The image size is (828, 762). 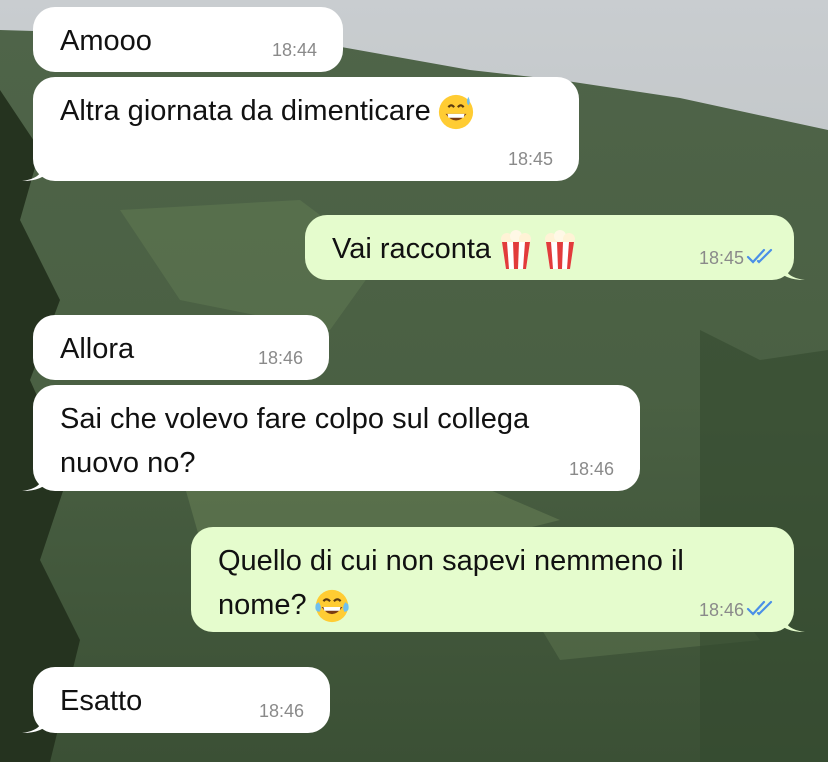 I want to click on message-text: Altra giornata da dimenticare, so click(x=309, y=111).